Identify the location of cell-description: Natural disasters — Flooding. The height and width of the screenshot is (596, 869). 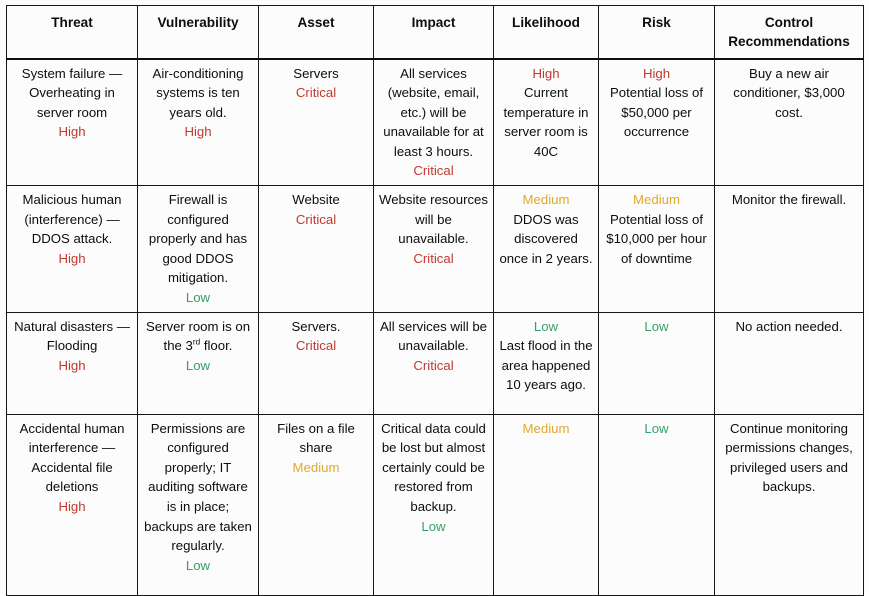
(72, 336).